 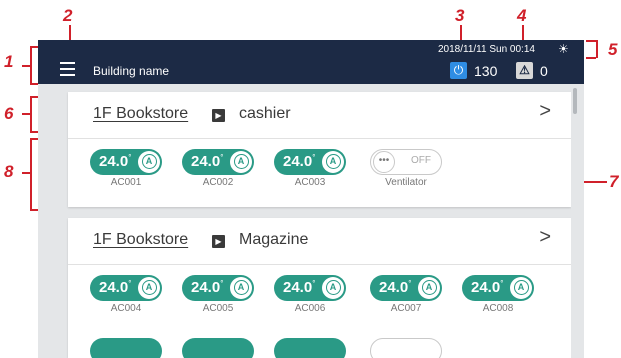 I want to click on zone-name: cashier, so click(x=265, y=113).